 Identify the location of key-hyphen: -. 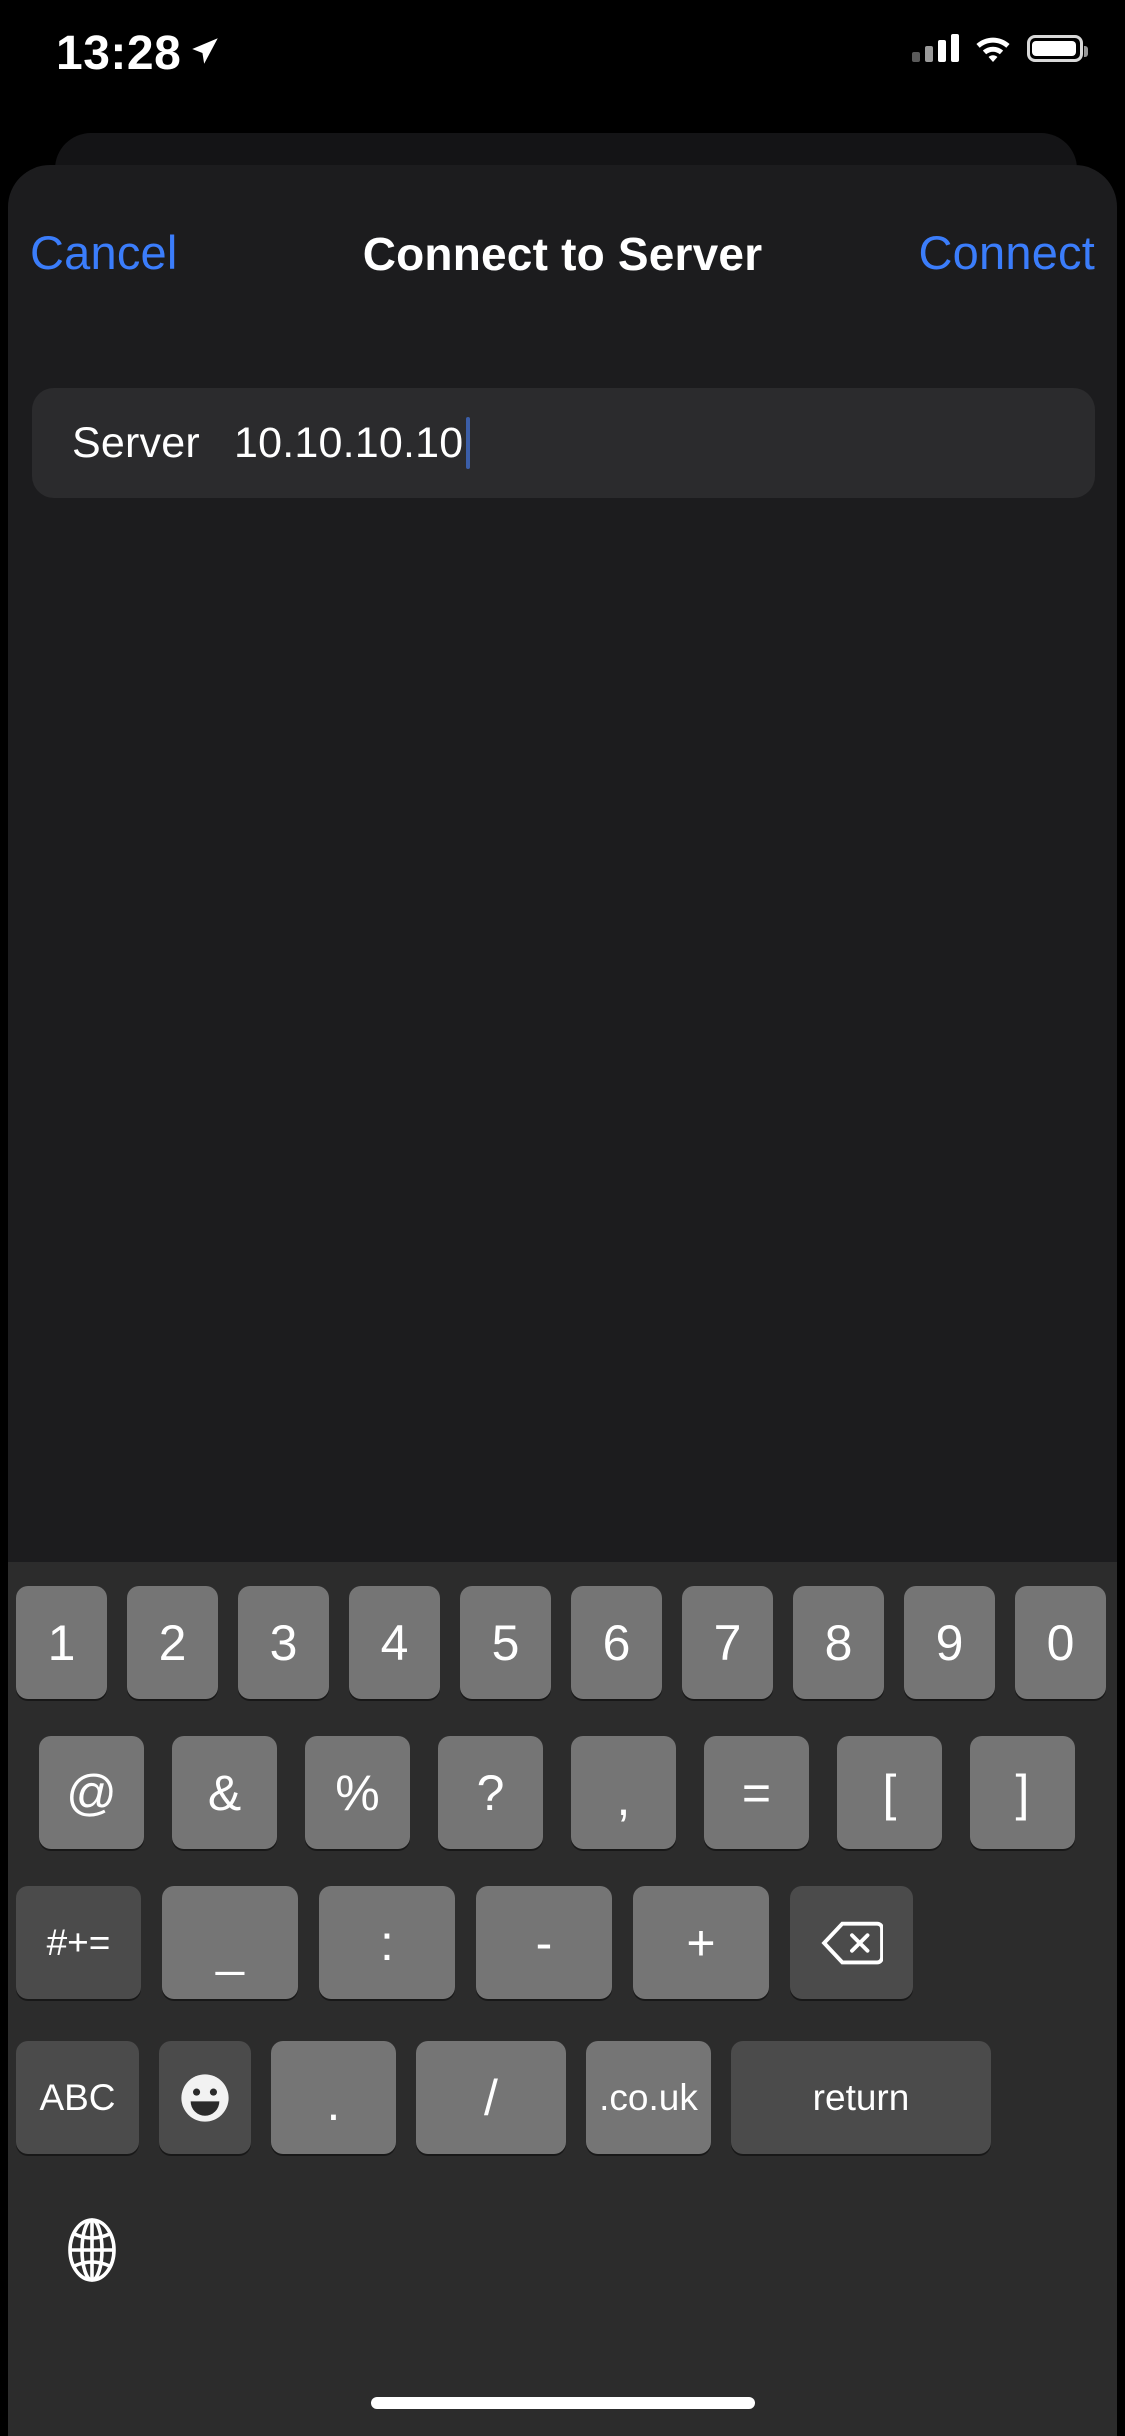
(544, 1942).